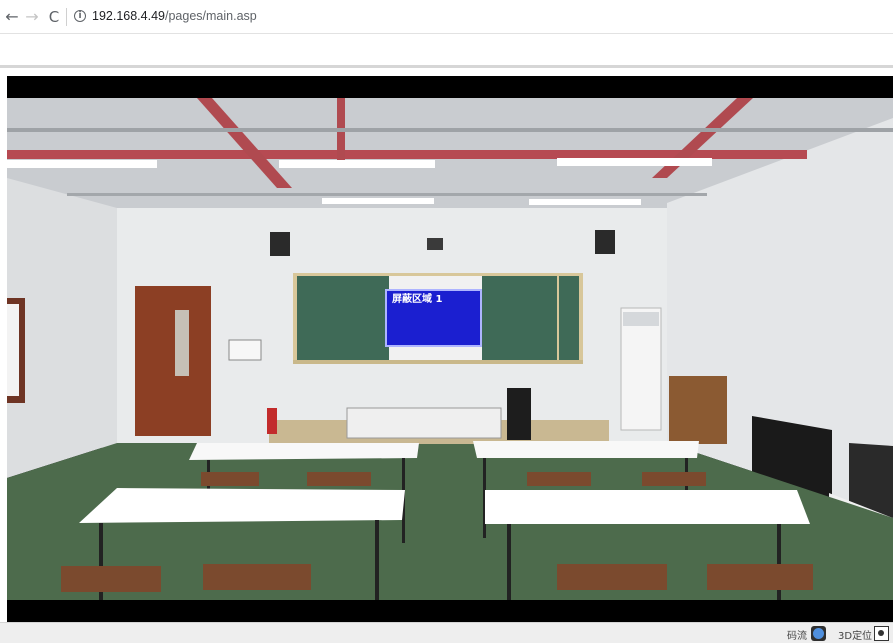 This screenshot has width=893, height=643. Describe the element at coordinates (569, 318) in the screenshot. I see `blackboard-edge` at that location.